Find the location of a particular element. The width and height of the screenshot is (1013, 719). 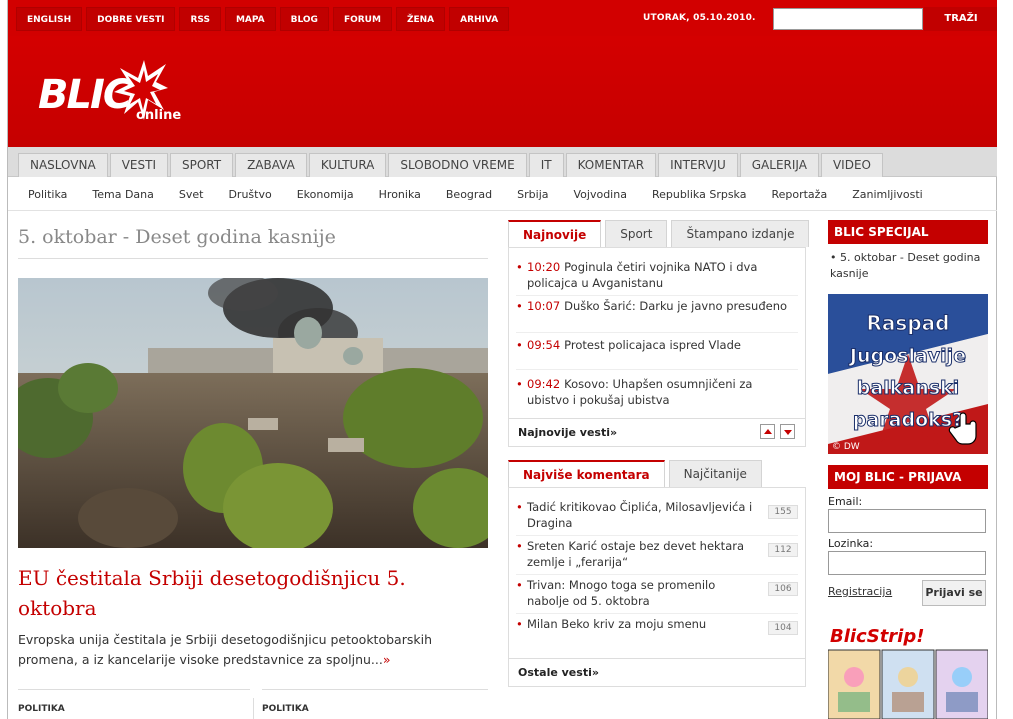

subnav-hronika: Hronika is located at coordinates (400, 194).